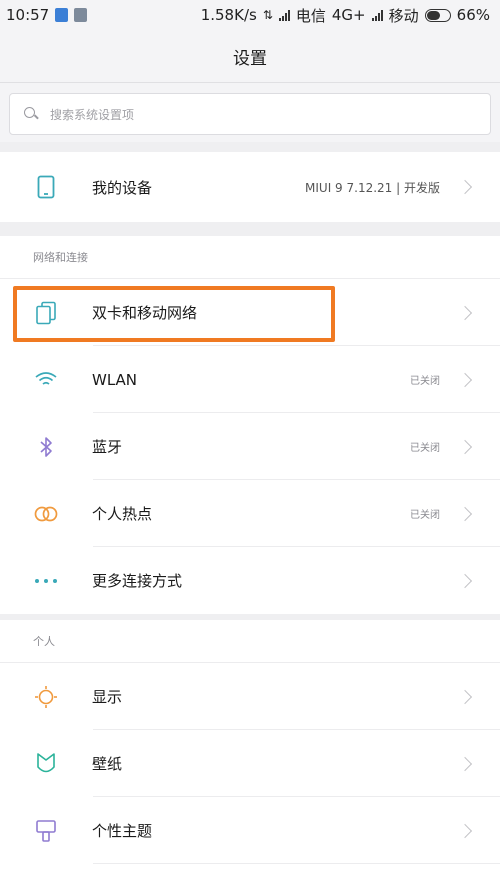 The height and width of the screenshot is (888, 500). What do you see at coordinates (46, 514) in the screenshot?
I see `hotspot-icon` at bounding box center [46, 514].